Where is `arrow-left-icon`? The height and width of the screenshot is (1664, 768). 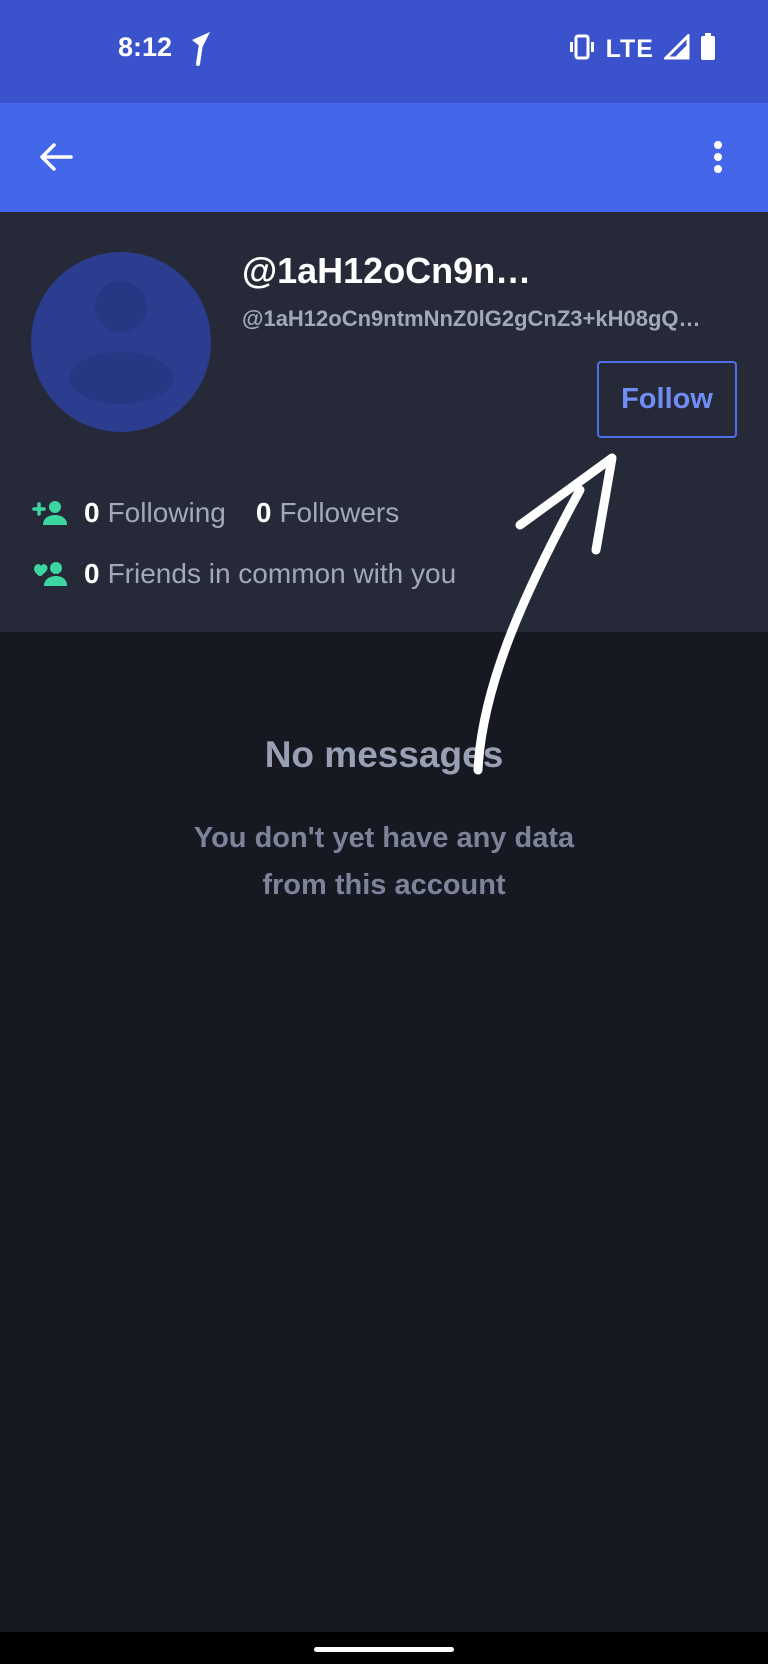 arrow-left-icon is located at coordinates (56, 157).